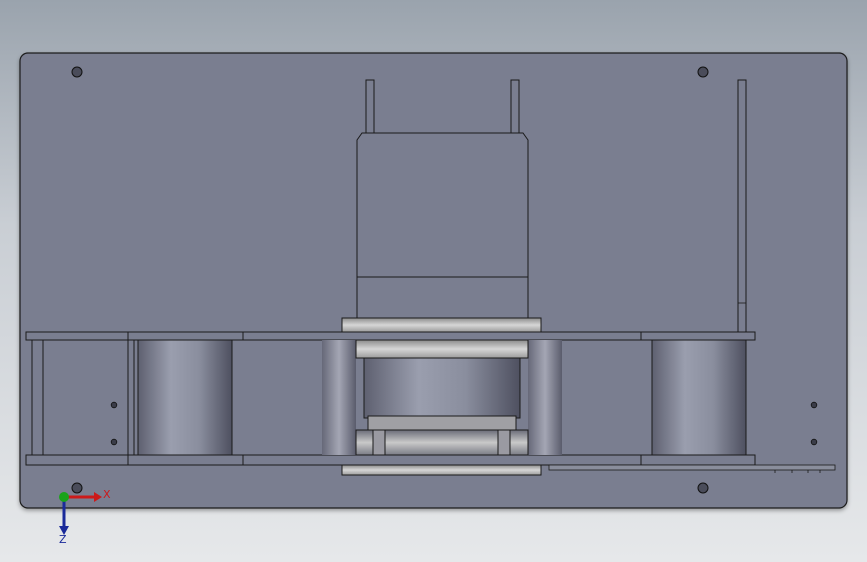 Image resolution: width=867 pixels, height=562 pixels. What do you see at coordinates (441, 325) in the screenshot?
I see `drum-top-flange` at bounding box center [441, 325].